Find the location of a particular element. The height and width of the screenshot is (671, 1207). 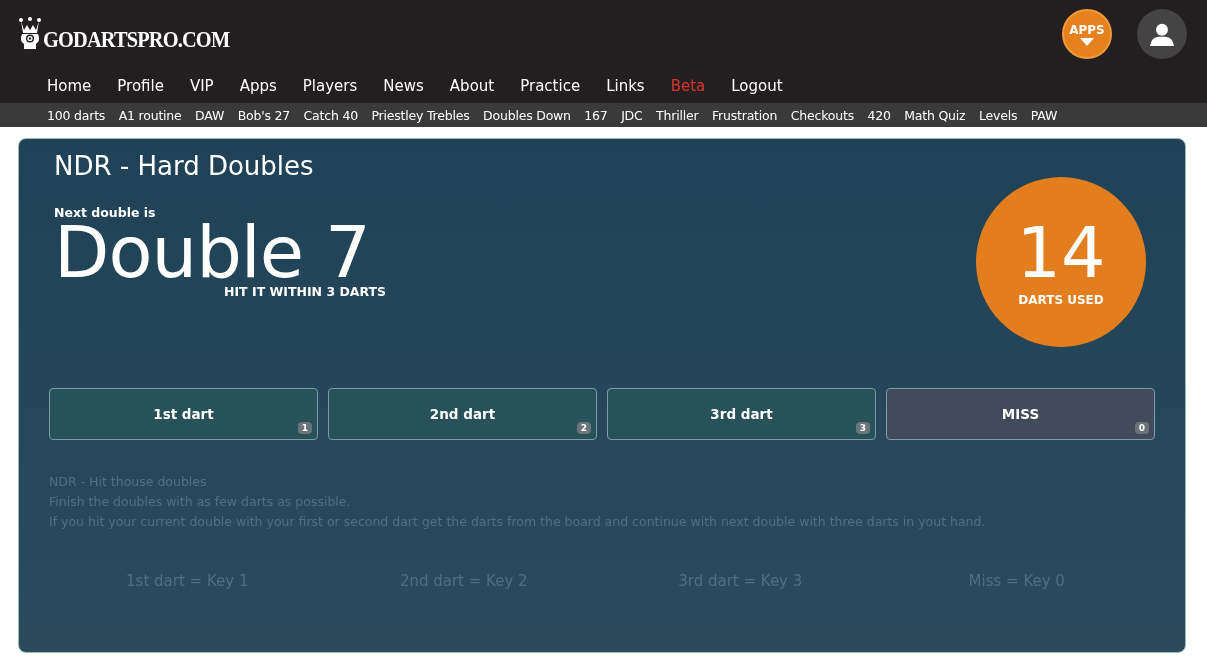

nav-link: Apps is located at coordinates (258, 86).